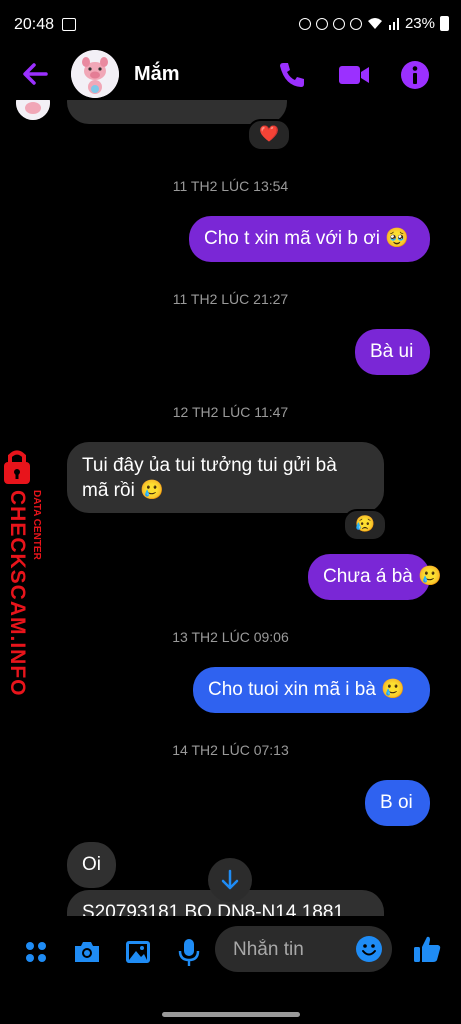 This screenshot has width=461, height=1024. What do you see at coordinates (225, 477) in the screenshot?
I see `message-bubble-incoming: Tui đây ủa tui tưởng tui gửi bà mã rồi 🥲` at bounding box center [225, 477].